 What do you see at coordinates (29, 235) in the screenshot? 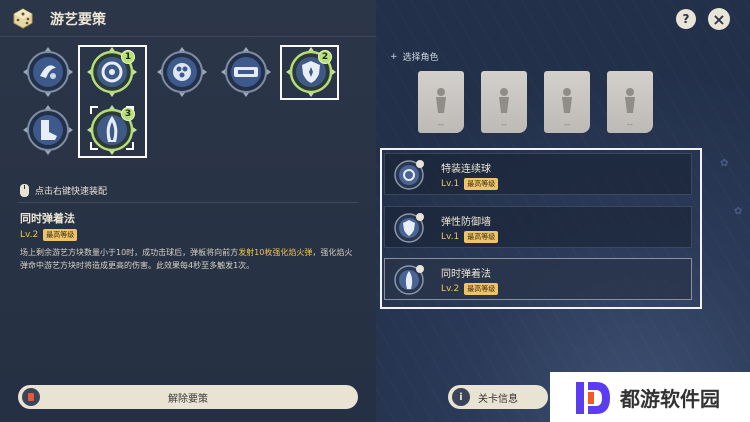
I see `skill-level: Lv.2` at bounding box center [29, 235].